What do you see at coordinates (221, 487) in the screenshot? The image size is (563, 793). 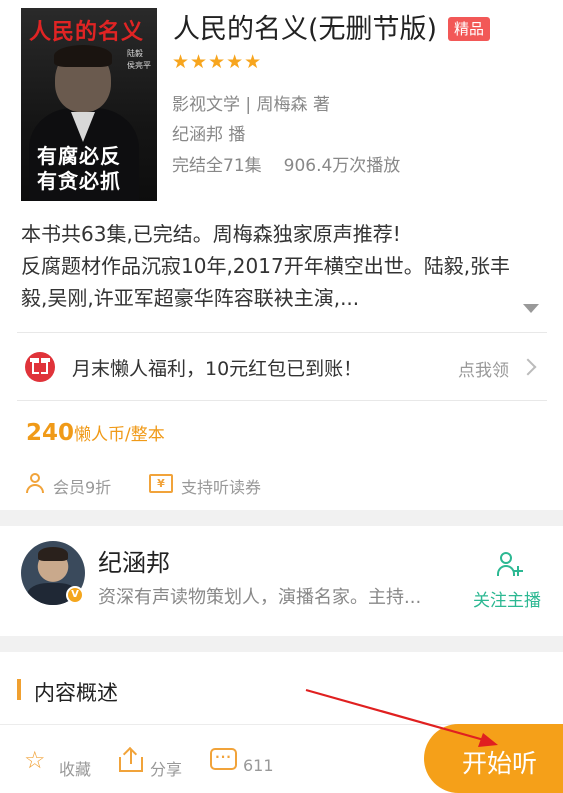 I see `voucher-support: 支持听读券` at bounding box center [221, 487].